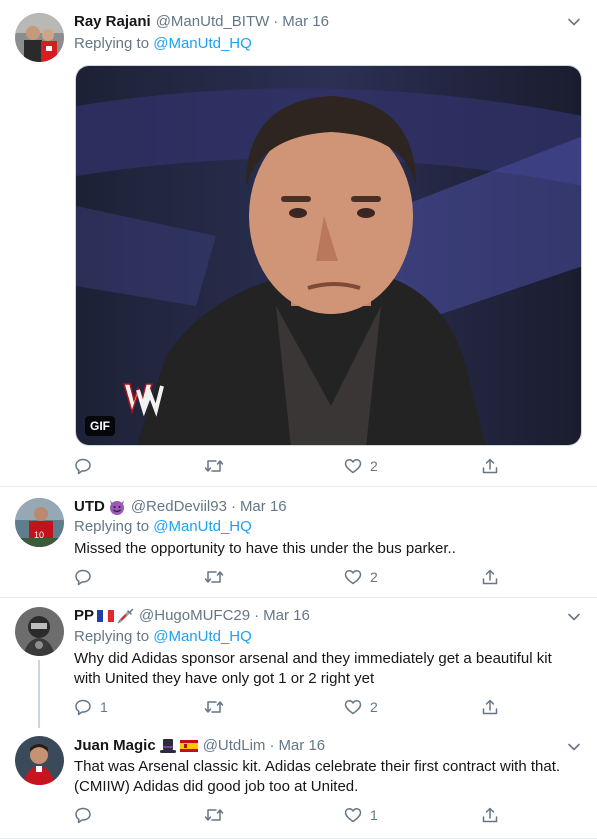 The height and width of the screenshot is (839, 597). I want to click on display-name: PP, so click(84, 616).